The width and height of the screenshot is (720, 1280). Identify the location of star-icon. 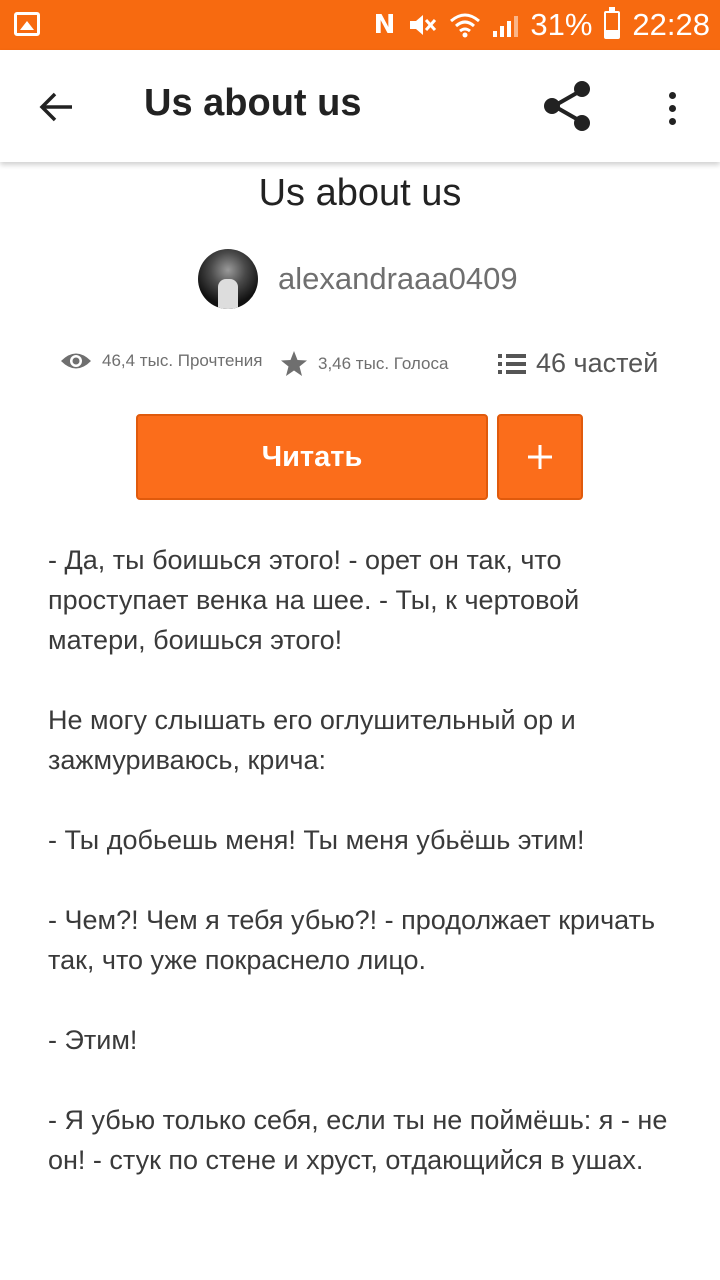
(294, 363).